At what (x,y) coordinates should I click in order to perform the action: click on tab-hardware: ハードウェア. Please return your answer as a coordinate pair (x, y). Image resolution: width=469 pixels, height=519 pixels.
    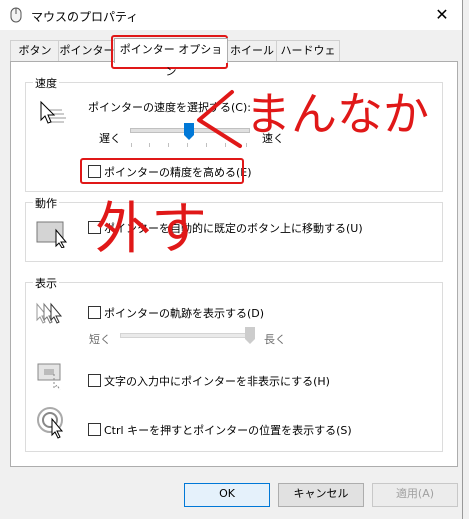
    Looking at the image, I should click on (308, 58).